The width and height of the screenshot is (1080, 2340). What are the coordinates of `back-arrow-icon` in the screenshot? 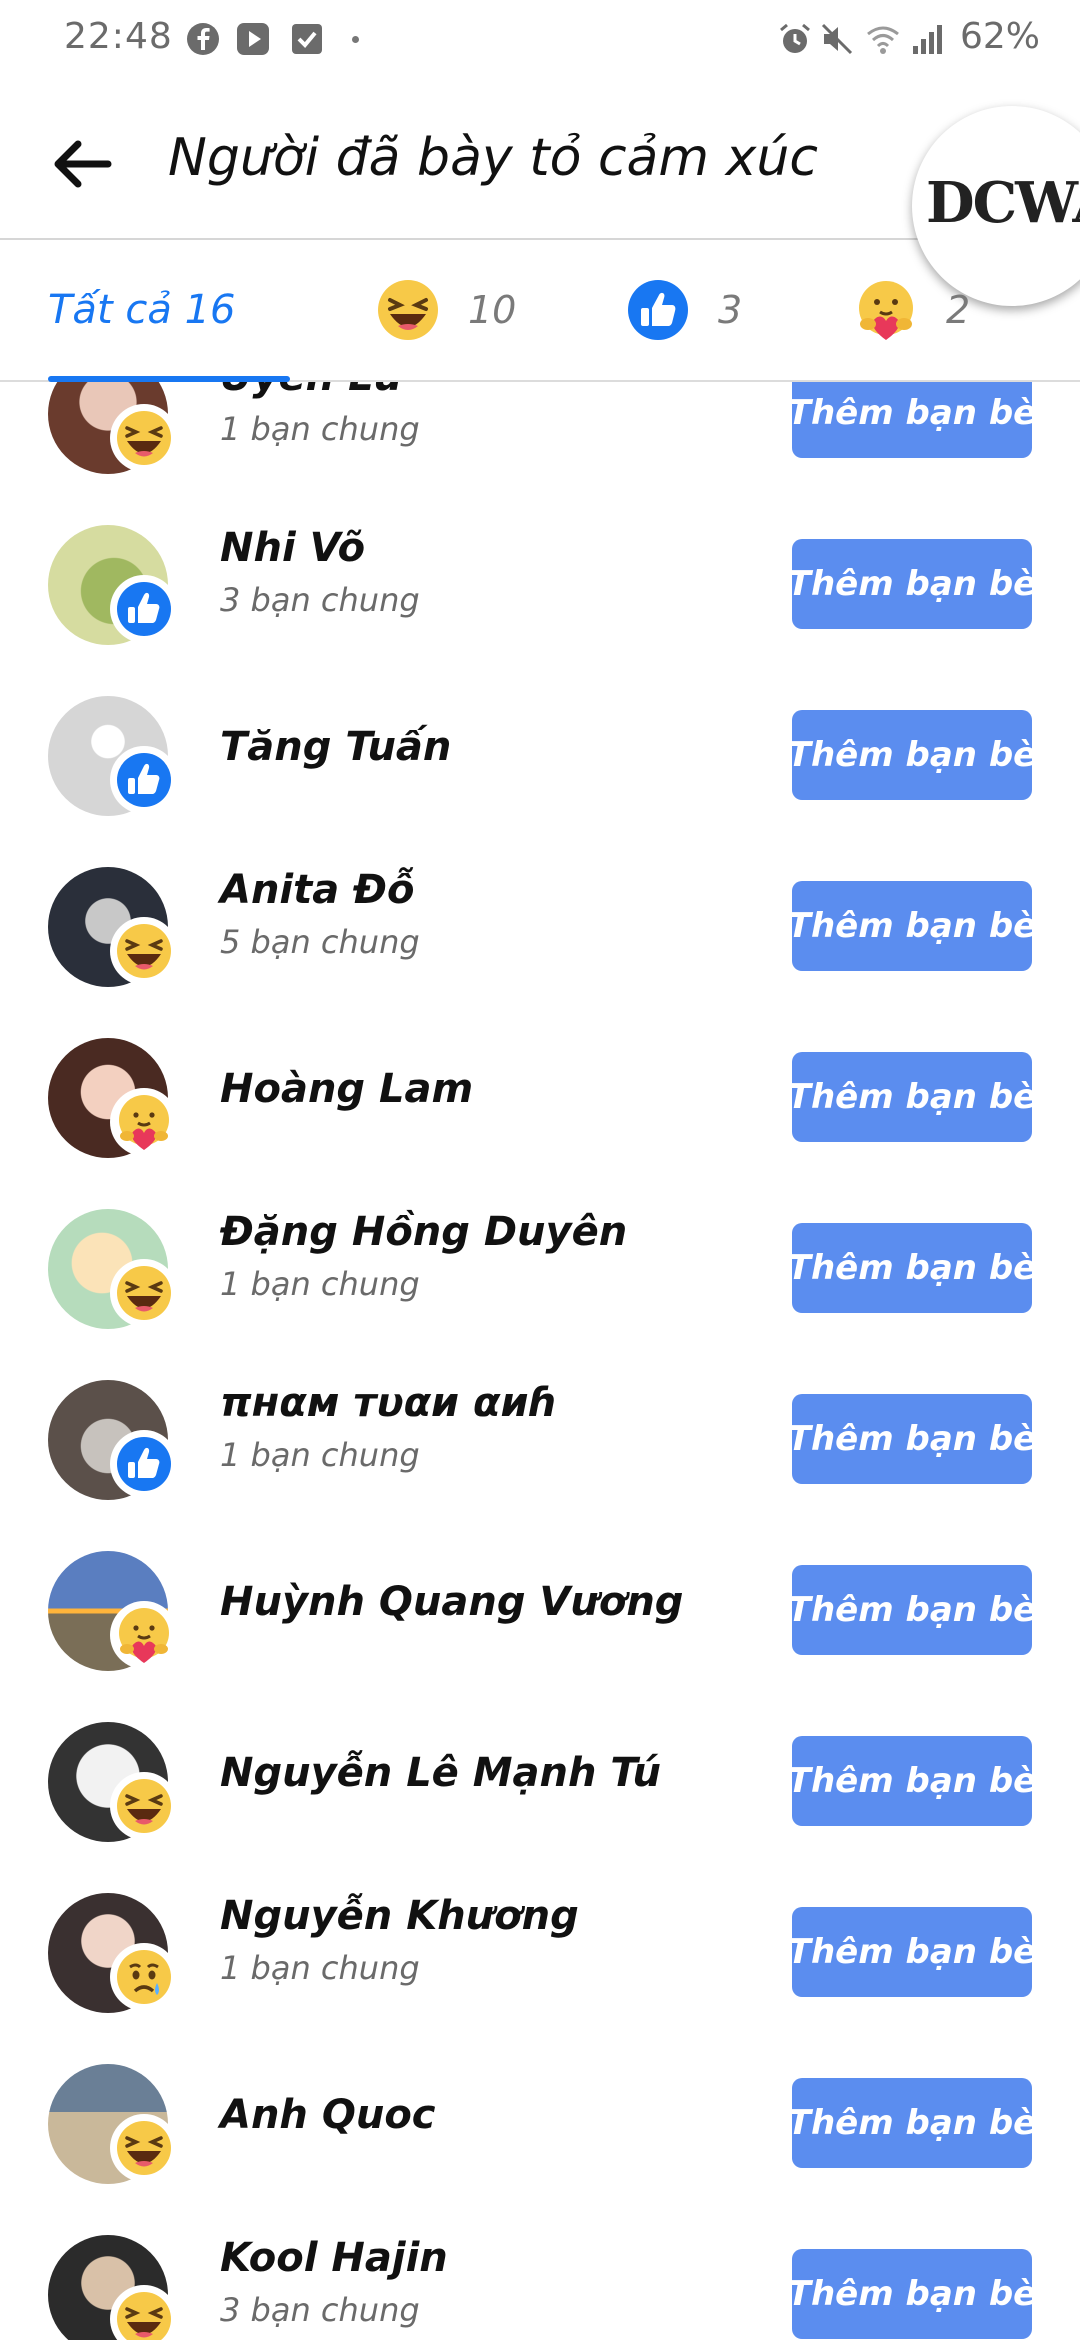 It's located at (83, 164).